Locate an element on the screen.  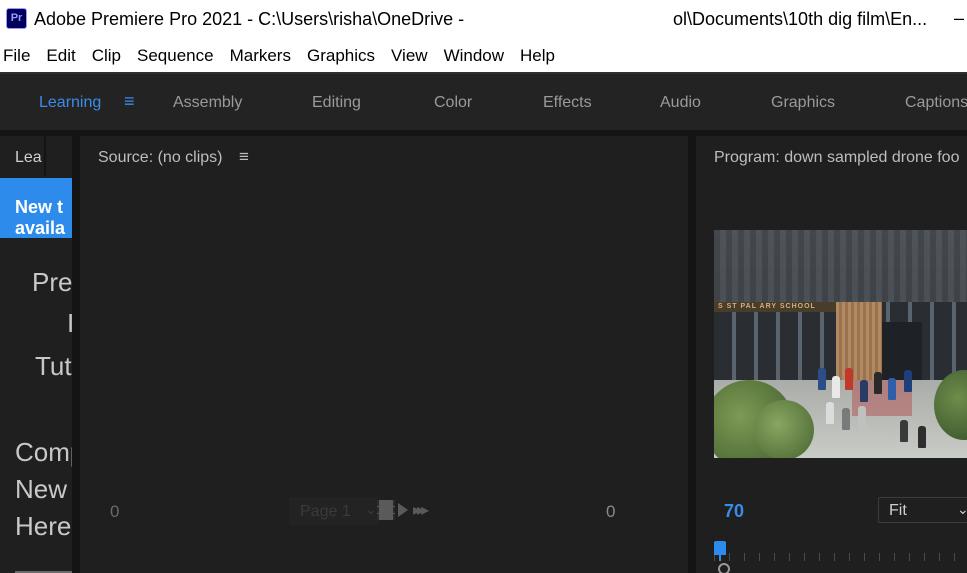
learning-banner: New t availa is located at coordinates (36, 208).